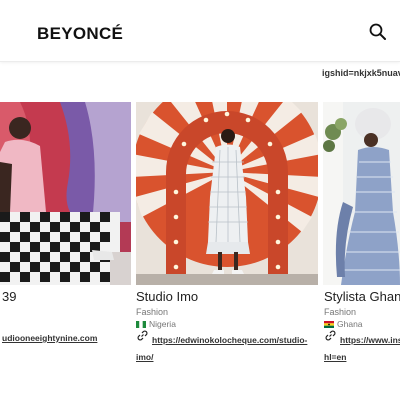 This screenshot has height=400, width=400. Describe the element at coordinates (144, 357) in the screenshot. I see `card-website-link-continued: imo/` at that location.